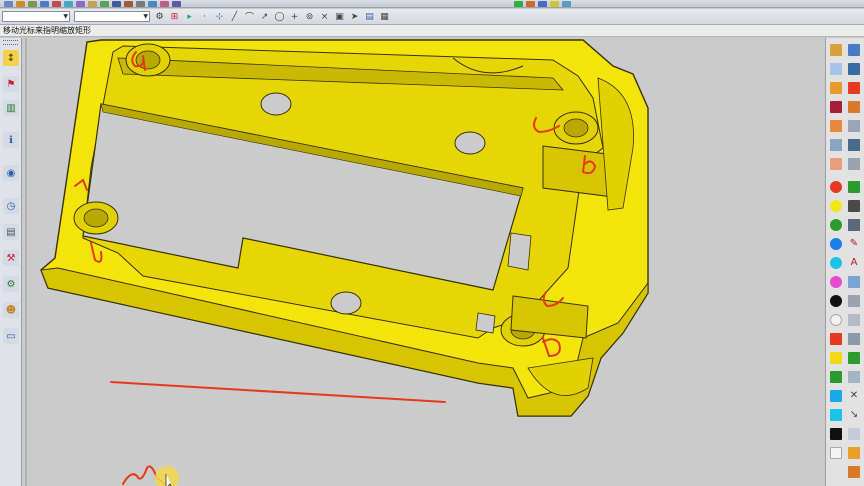 Image resolution: width=864 pixels, height=486 pixels. Describe the element at coordinates (854, 50) in the screenshot. I see `view-mode-icon` at that location.